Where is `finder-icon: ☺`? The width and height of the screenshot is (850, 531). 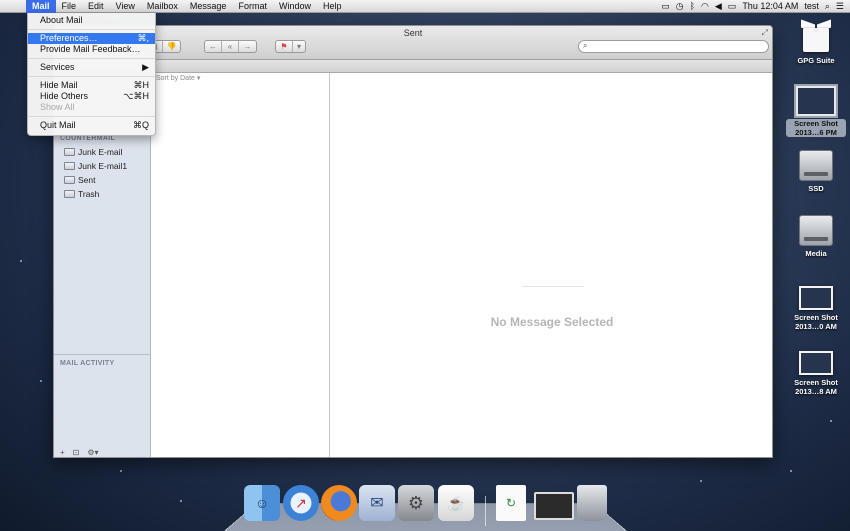
finder-icon: ☺ is located at coordinates (262, 503).